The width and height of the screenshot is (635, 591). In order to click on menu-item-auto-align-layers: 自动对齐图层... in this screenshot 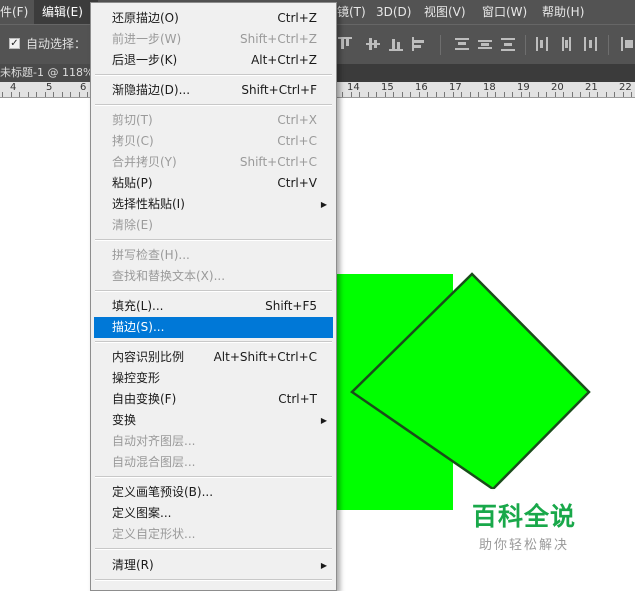, I will do `click(213, 441)`.